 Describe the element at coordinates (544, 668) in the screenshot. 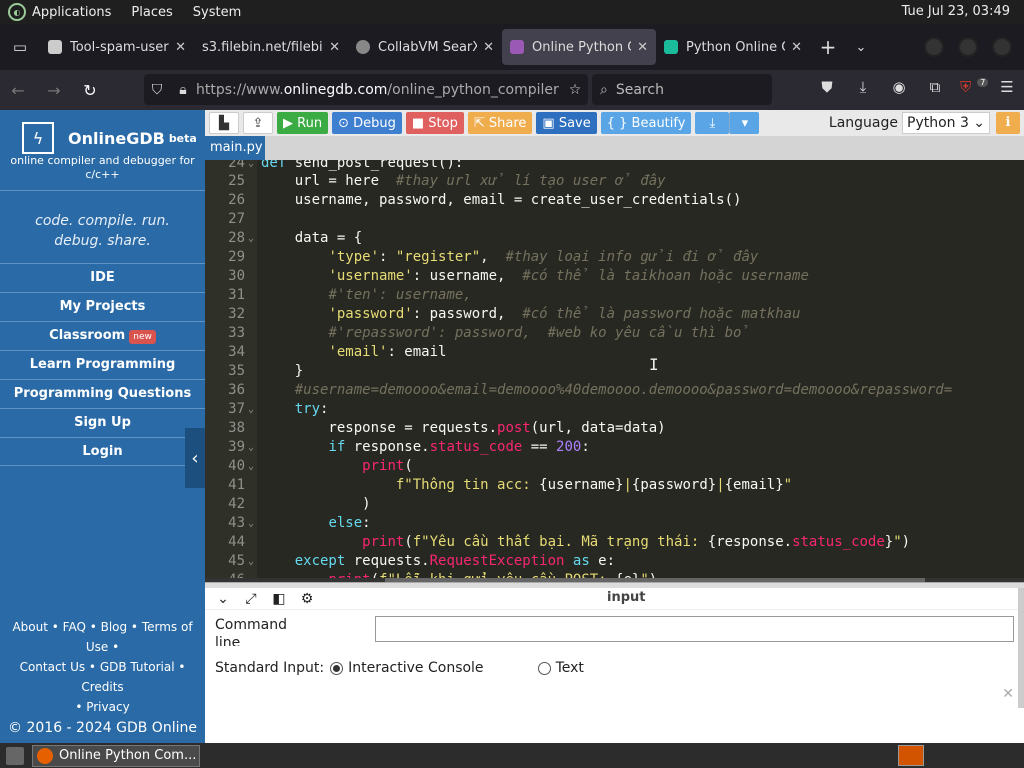

I see `text-radio` at that location.